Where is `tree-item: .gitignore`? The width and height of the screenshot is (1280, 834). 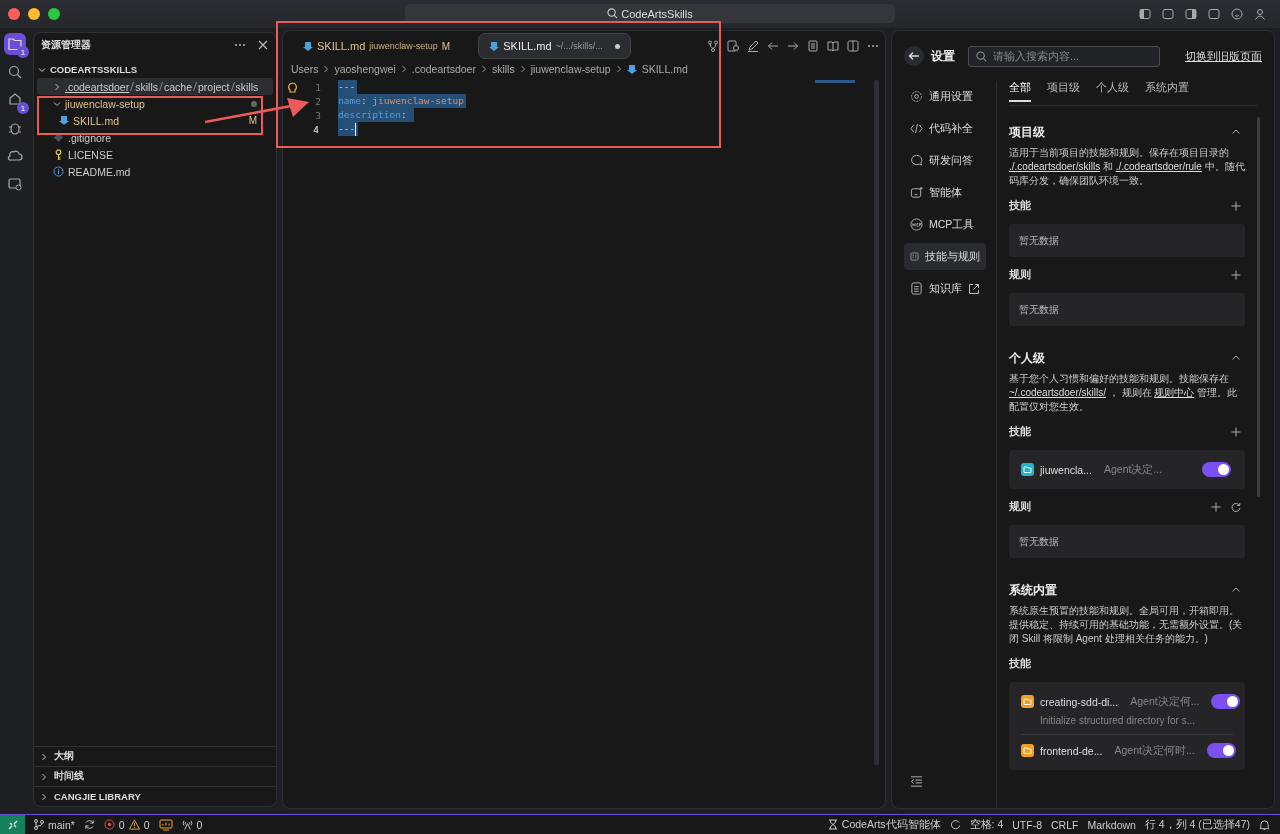 tree-item: .gitignore is located at coordinates (155, 137).